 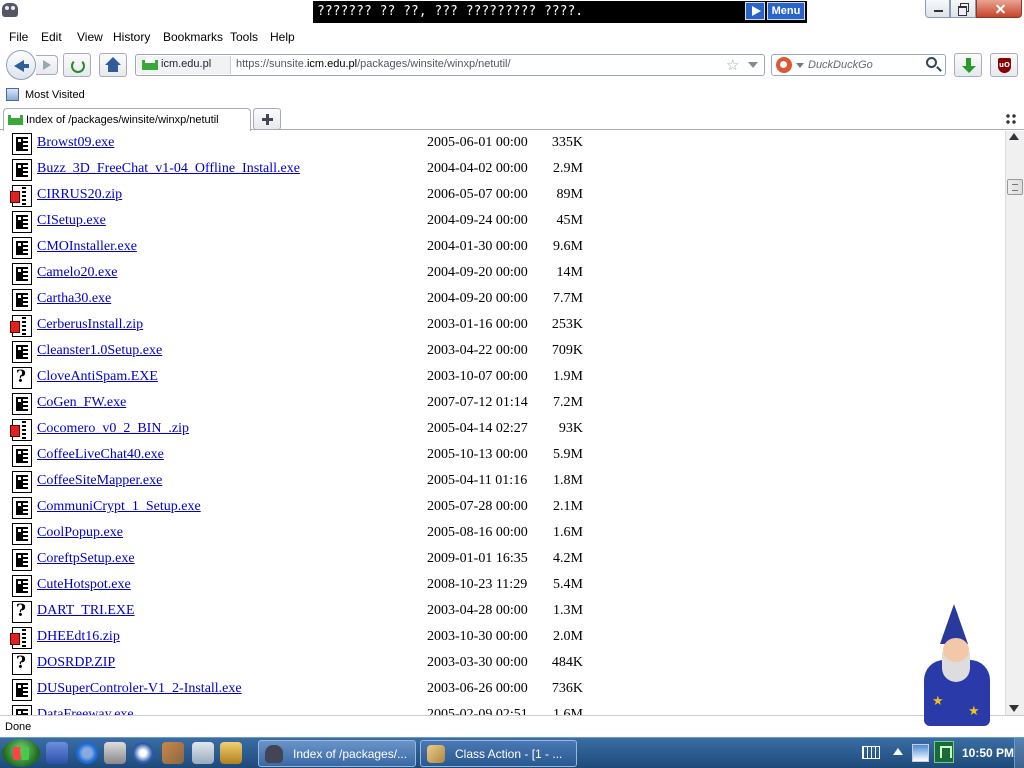 What do you see at coordinates (968, 65) in the screenshot?
I see `downloads-button` at bounding box center [968, 65].